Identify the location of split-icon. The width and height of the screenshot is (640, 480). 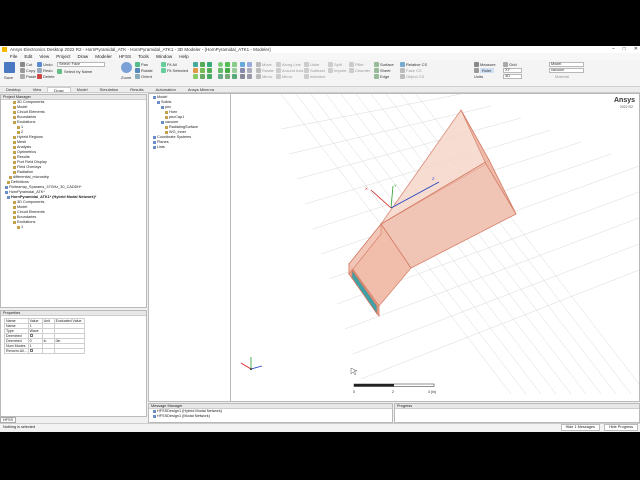
(330, 64).